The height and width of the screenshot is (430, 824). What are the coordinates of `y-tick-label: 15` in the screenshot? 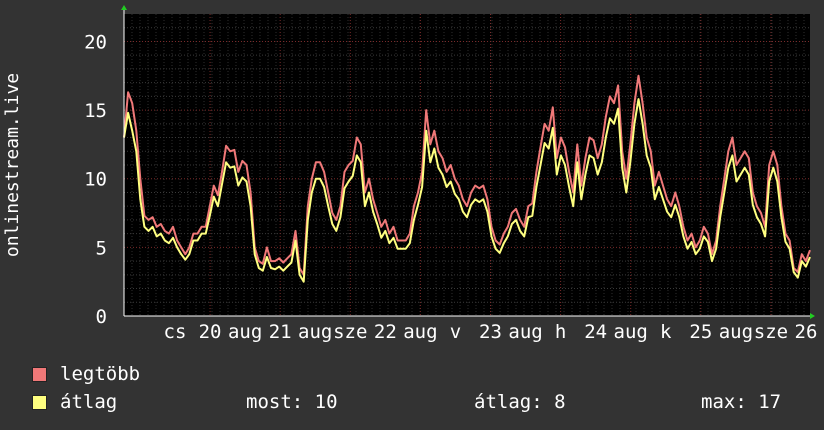 It's located at (95, 111).